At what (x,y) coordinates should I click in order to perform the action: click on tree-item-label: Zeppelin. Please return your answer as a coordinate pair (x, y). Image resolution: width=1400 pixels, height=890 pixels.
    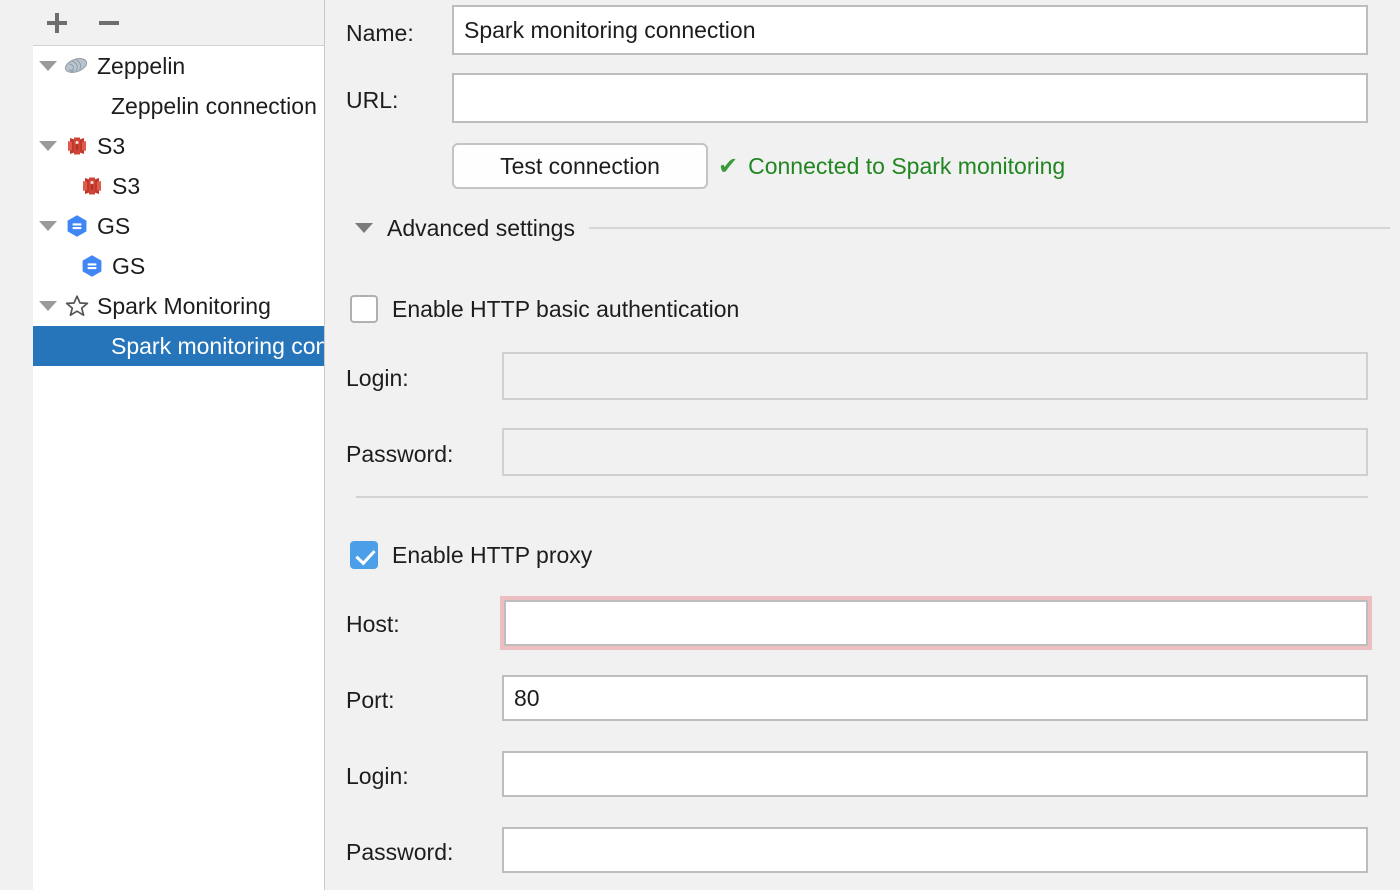
    Looking at the image, I should click on (141, 65).